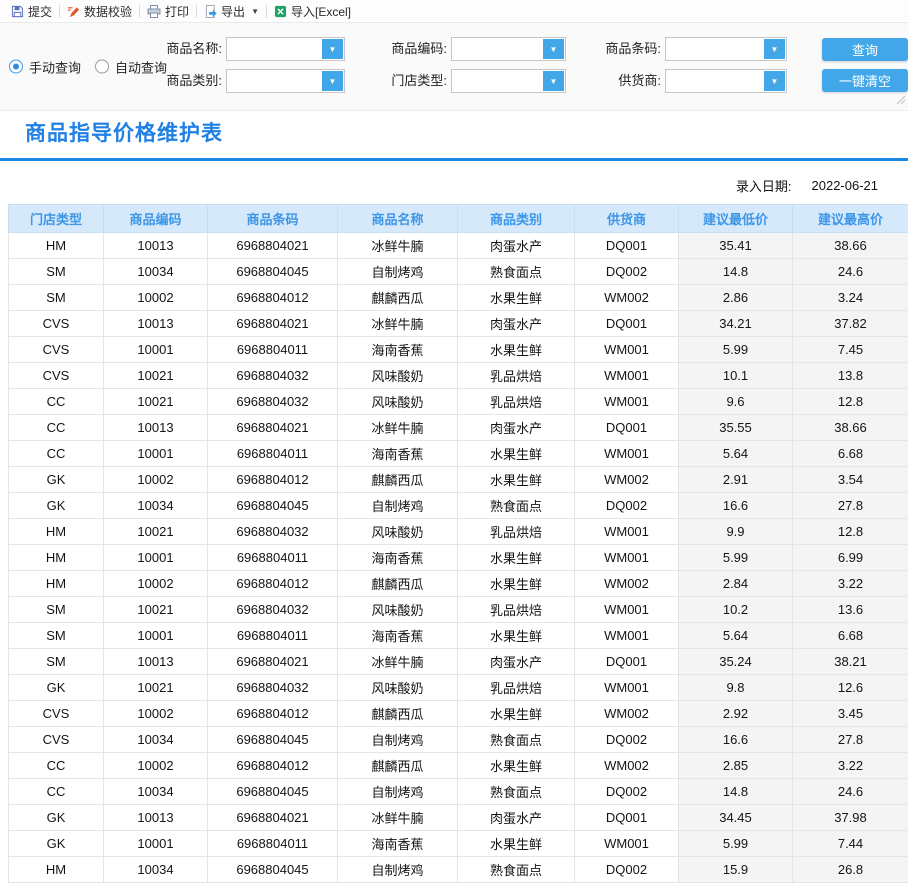  What do you see at coordinates (901, 100) in the screenshot?
I see `resize-grip-icon` at bounding box center [901, 100].